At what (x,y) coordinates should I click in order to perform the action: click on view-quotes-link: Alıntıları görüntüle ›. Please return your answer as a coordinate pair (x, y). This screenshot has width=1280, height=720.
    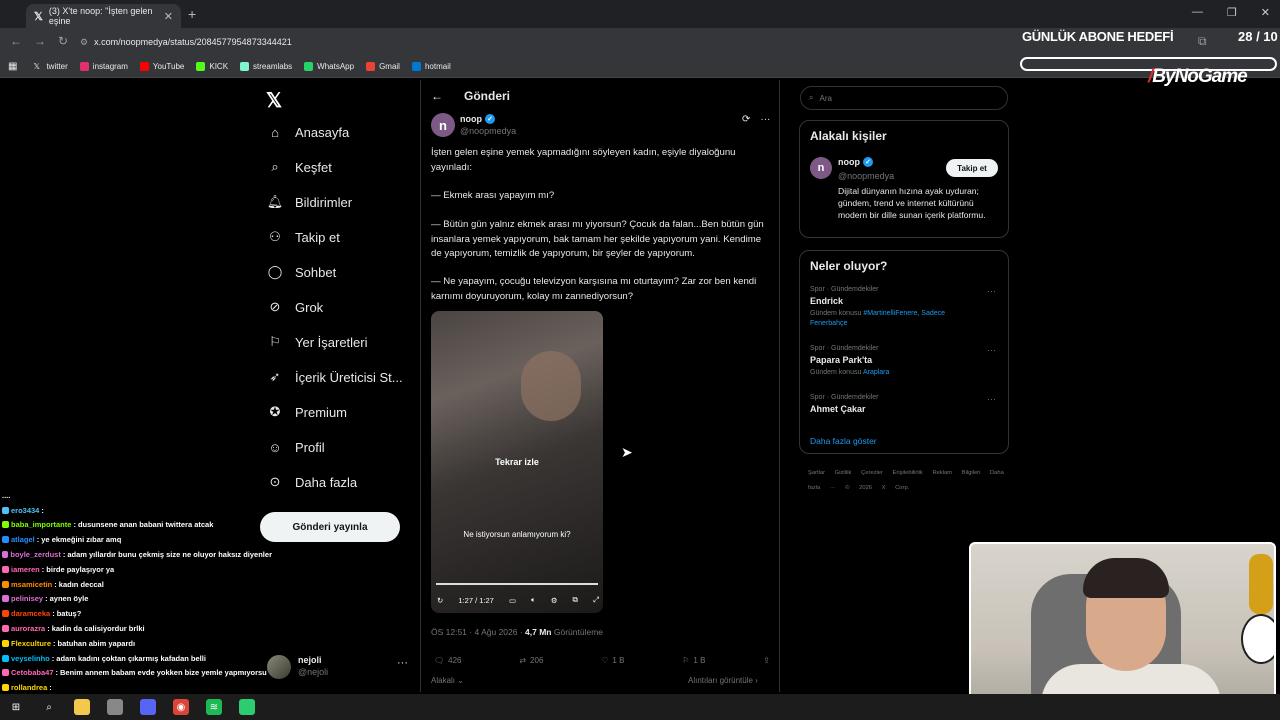
    Looking at the image, I should click on (723, 680).